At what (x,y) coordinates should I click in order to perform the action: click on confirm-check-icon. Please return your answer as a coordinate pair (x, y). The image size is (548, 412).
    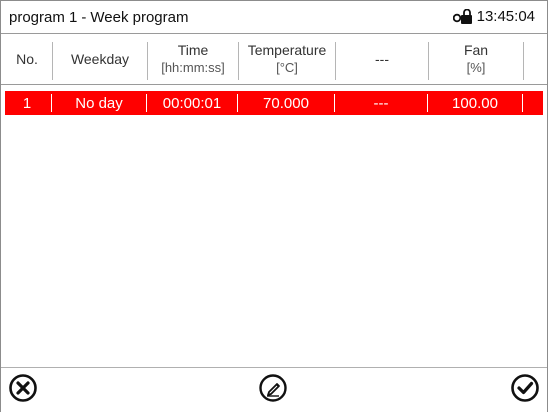
    Looking at the image, I should click on (525, 390).